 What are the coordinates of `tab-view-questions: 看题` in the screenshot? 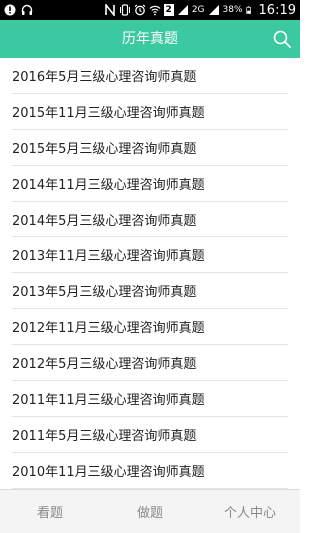 It's located at (50, 511).